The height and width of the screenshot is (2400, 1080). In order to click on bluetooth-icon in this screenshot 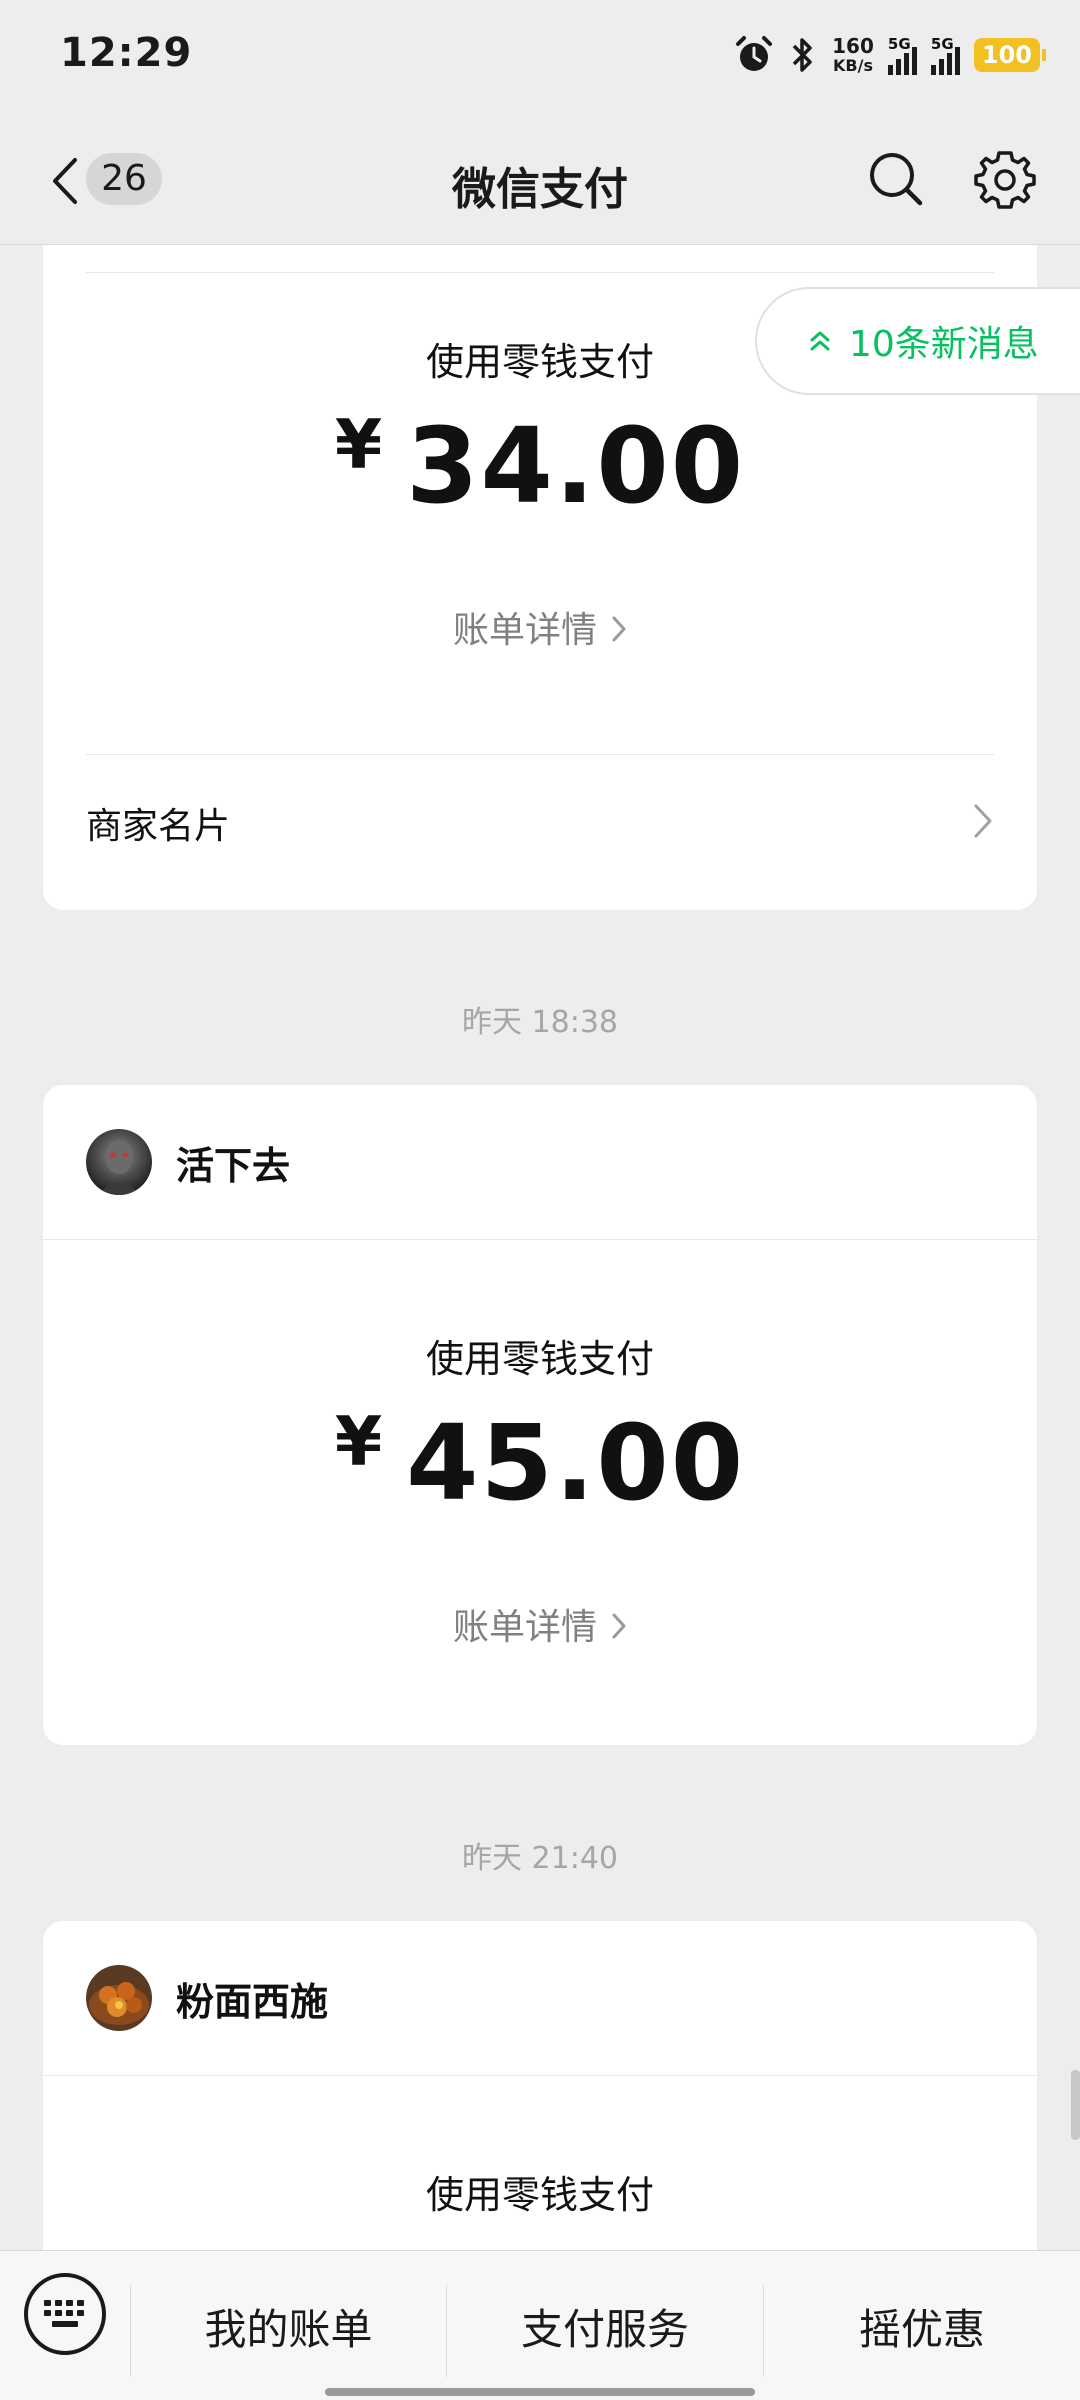, I will do `click(803, 55)`.